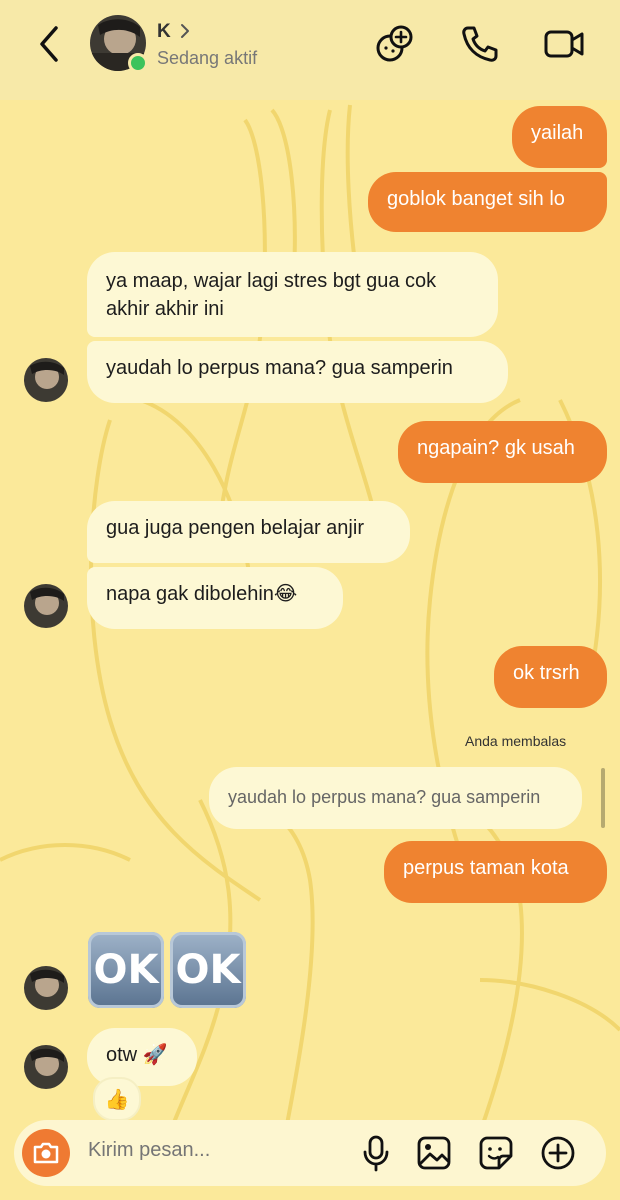 The height and width of the screenshot is (1200, 620). I want to click on replied-message-quote: yaudah lo perpus mana? gua samperin, so click(395, 798).